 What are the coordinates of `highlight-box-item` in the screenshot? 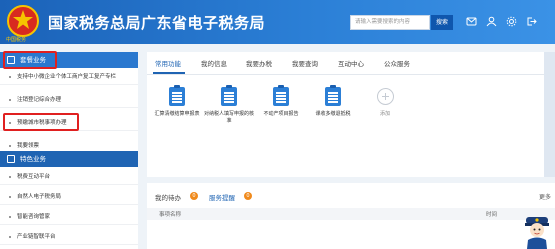 It's located at (41, 122).